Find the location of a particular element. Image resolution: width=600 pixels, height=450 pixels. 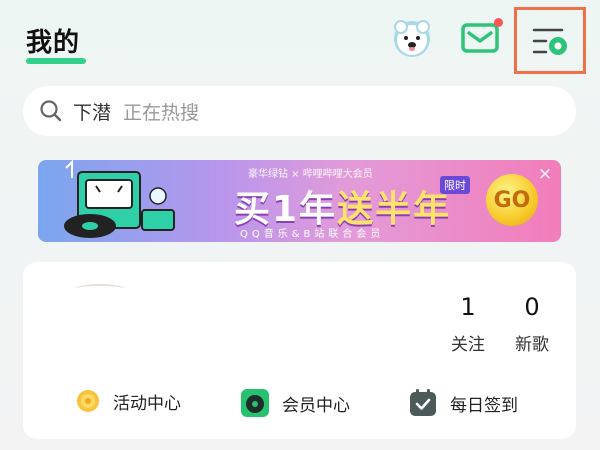

member-center-link: 会员中心 is located at coordinates (295, 403).